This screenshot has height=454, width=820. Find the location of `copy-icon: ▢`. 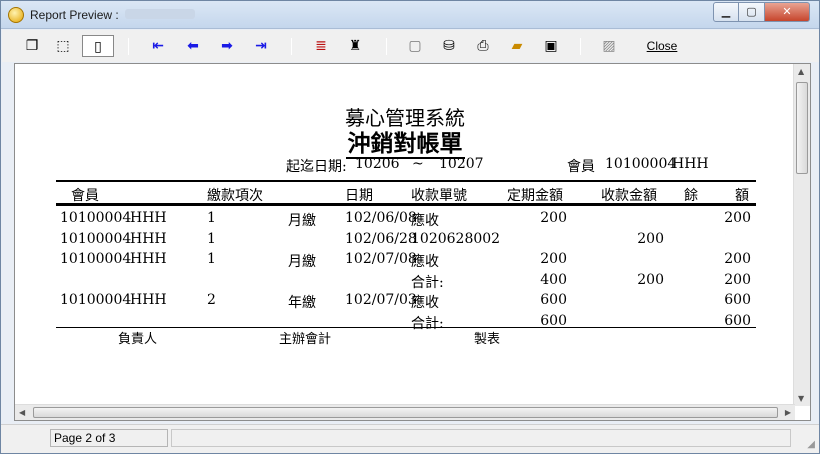

copy-icon: ▢ is located at coordinates (415, 46).